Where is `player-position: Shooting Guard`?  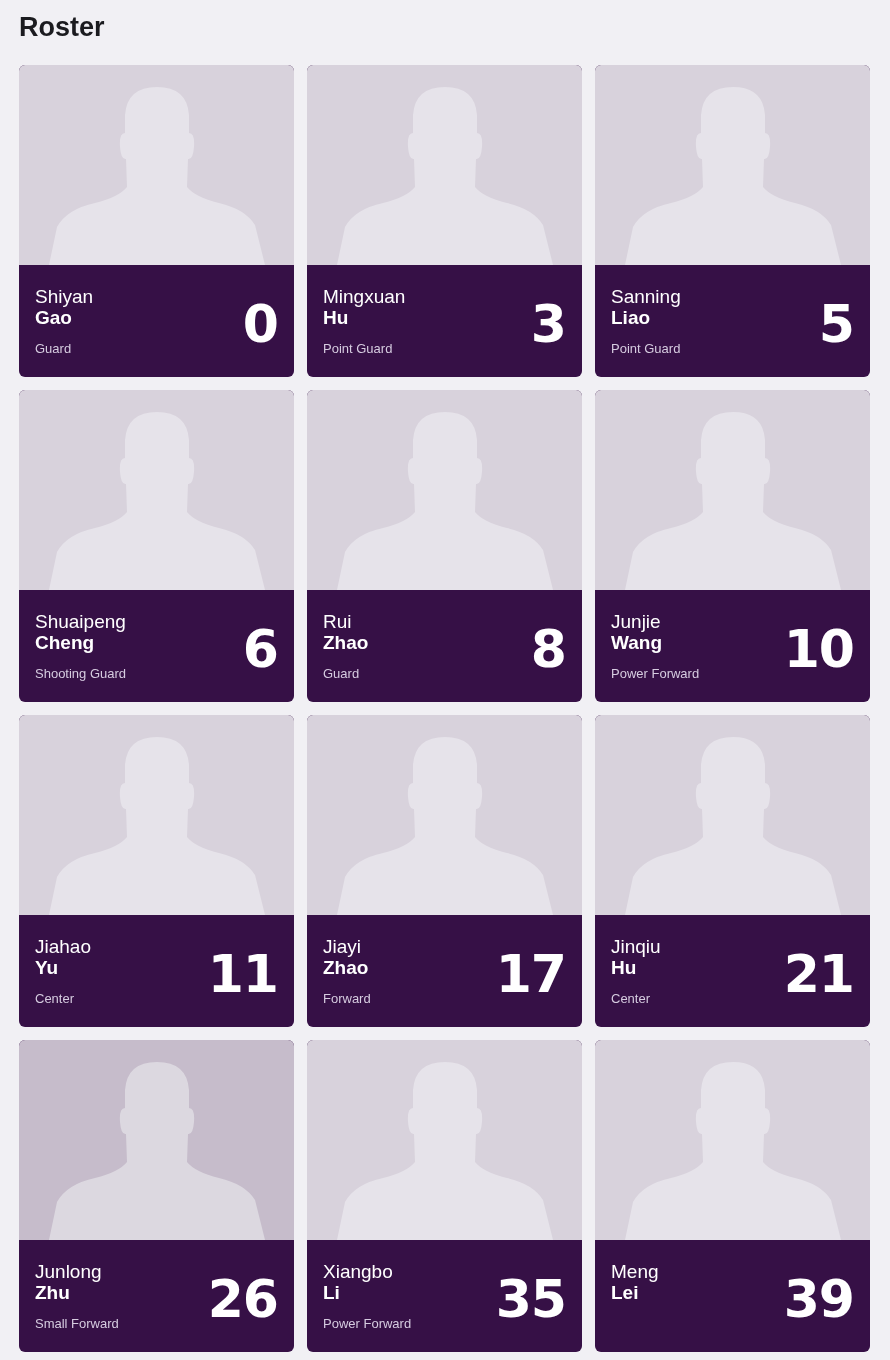 player-position: Shooting Guard is located at coordinates (81, 673).